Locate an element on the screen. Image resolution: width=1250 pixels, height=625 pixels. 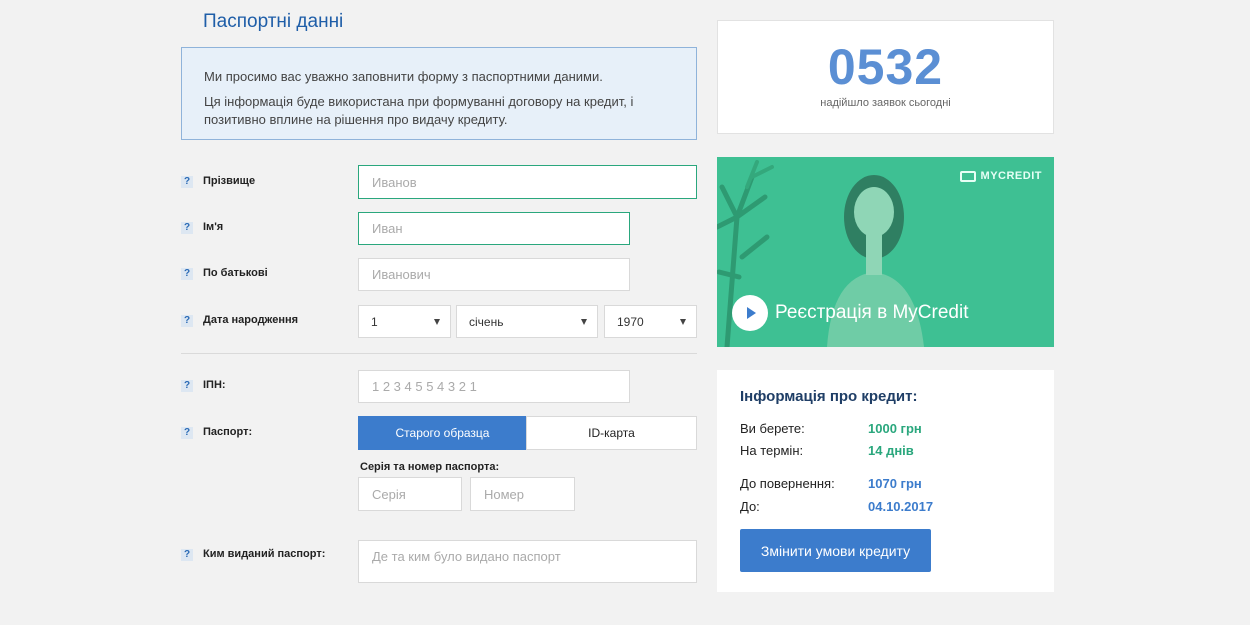
patronymic-placeholder: Иванович is located at coordinates (401, 274).